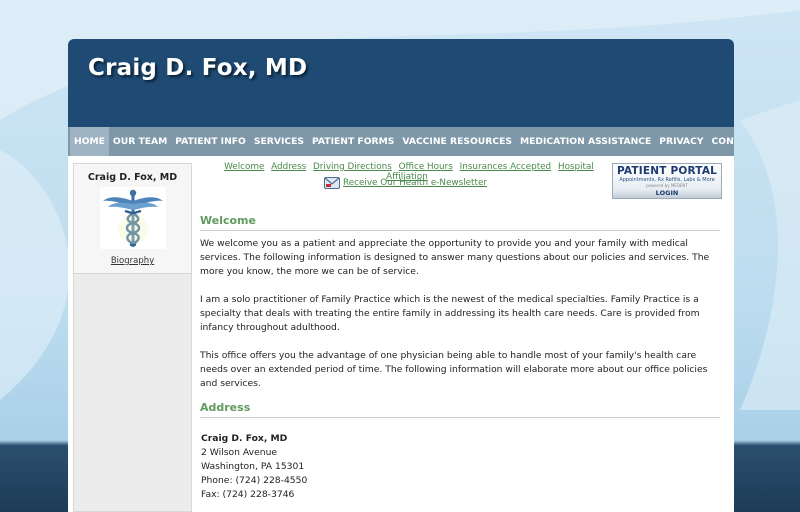  What do you see at coordinates (288, 167) in the screenshot?
I see `quicklink-address: Address` at bounding box center [288, 167].